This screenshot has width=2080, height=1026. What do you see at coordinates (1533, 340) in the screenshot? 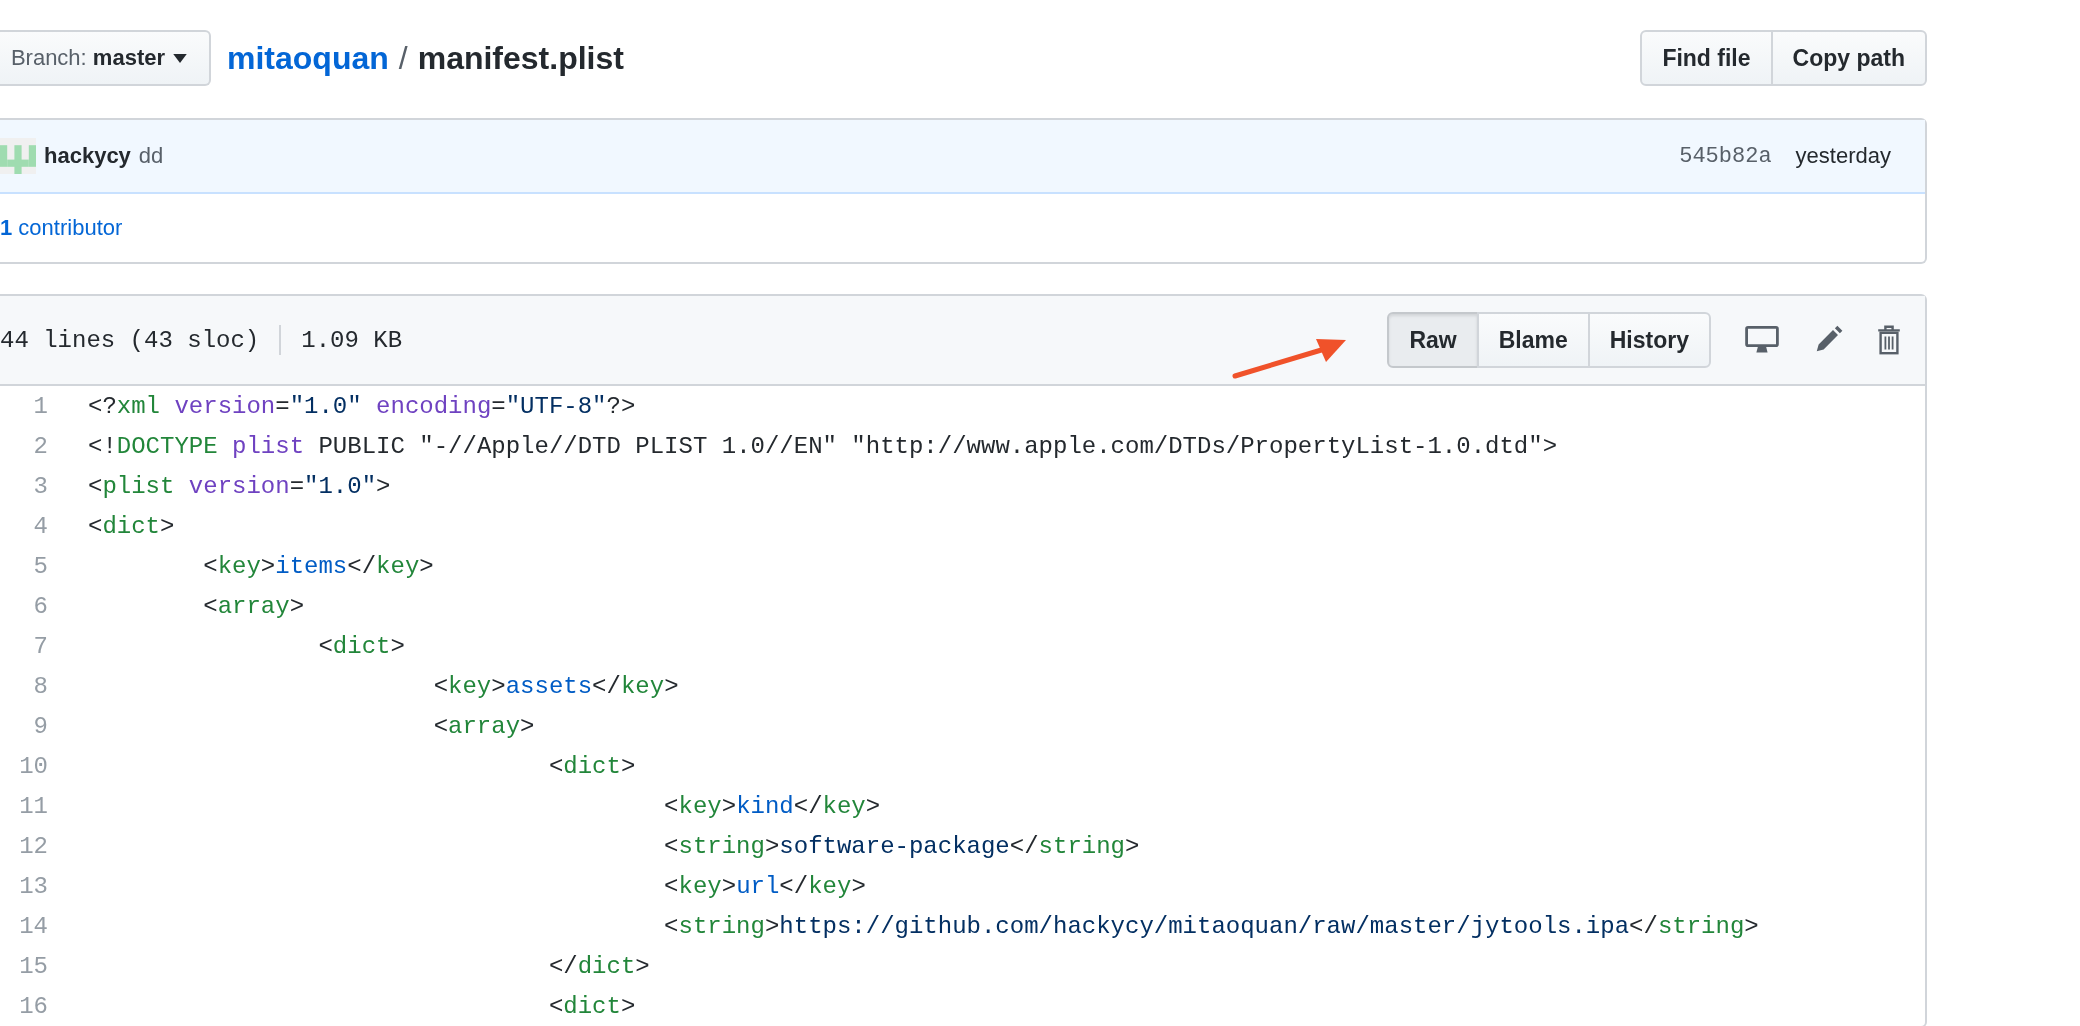
I see `blame-button: Blame` at bounding box center [1533, 340].